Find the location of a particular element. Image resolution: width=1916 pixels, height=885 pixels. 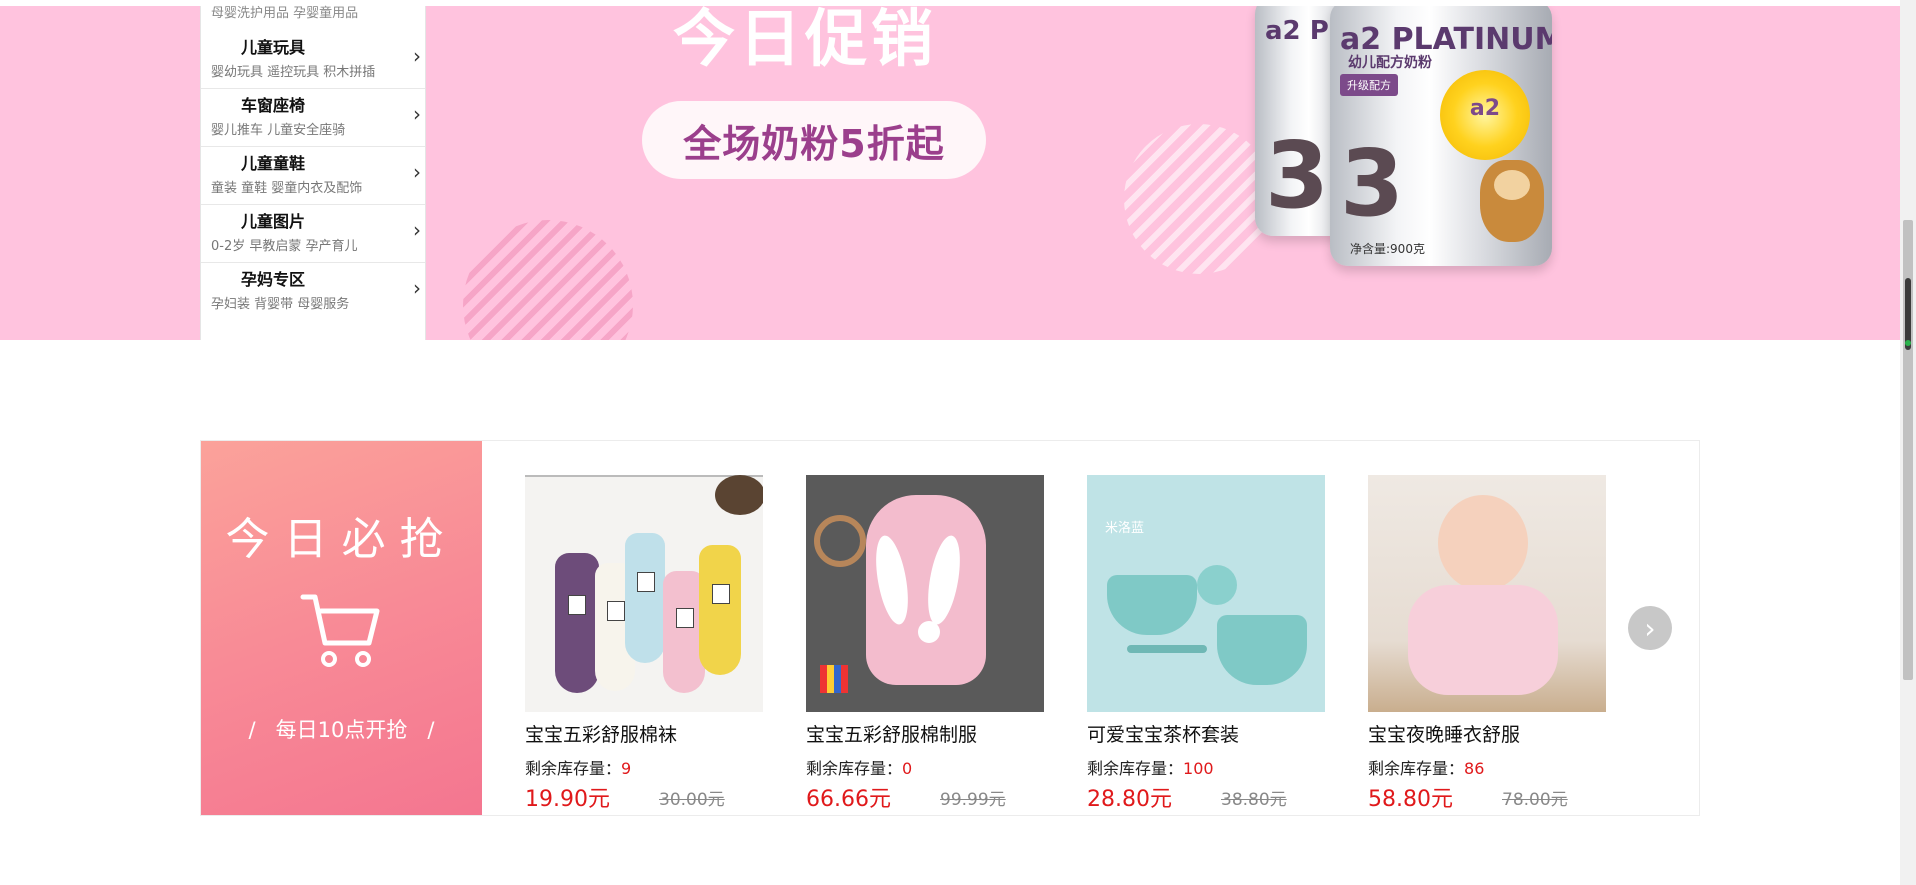

product-name: 宝宝夜晚睡衣舒服 is located at coordinates (1487, 733).